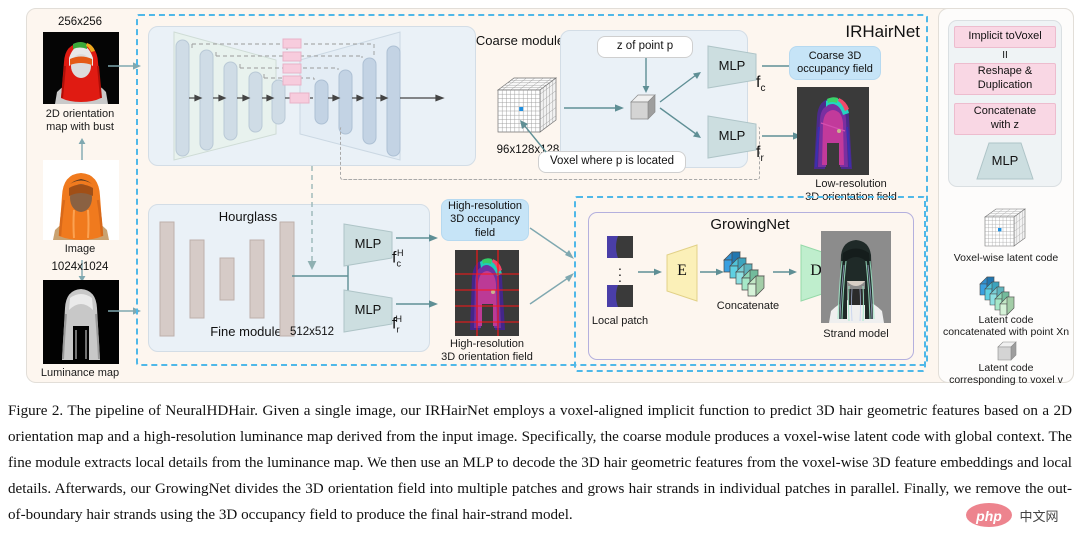  What do you see at coordinates (988, 516) in the screenshot?
I see `svg-text: php` at bounding box center [988, 516].